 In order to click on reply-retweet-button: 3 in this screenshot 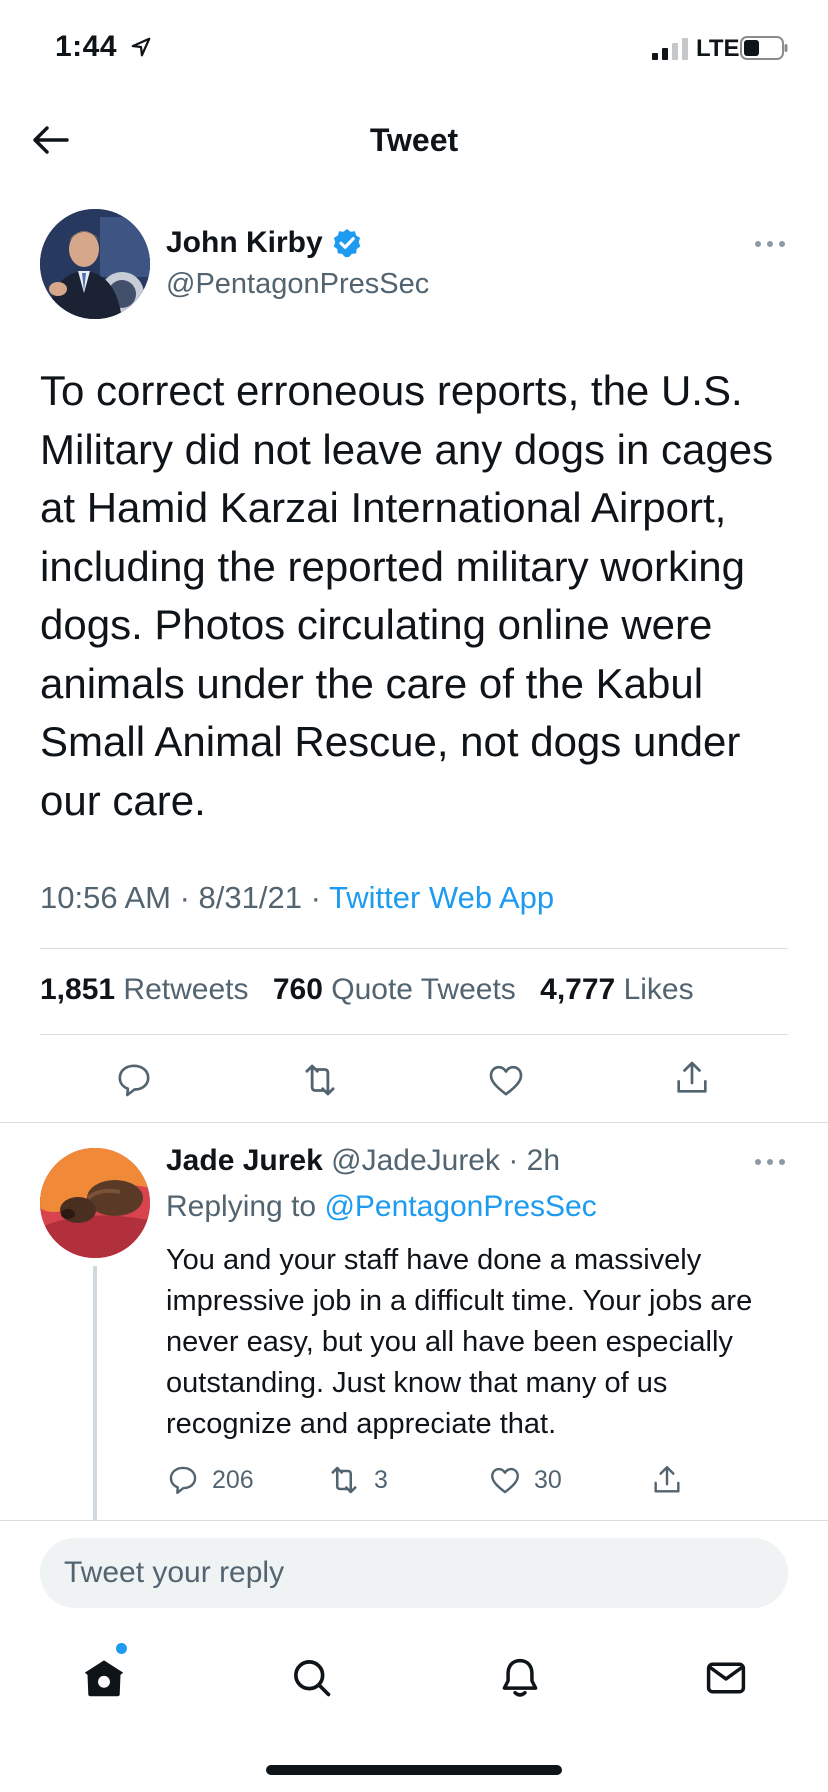, I will do `click(357, 1480)`.